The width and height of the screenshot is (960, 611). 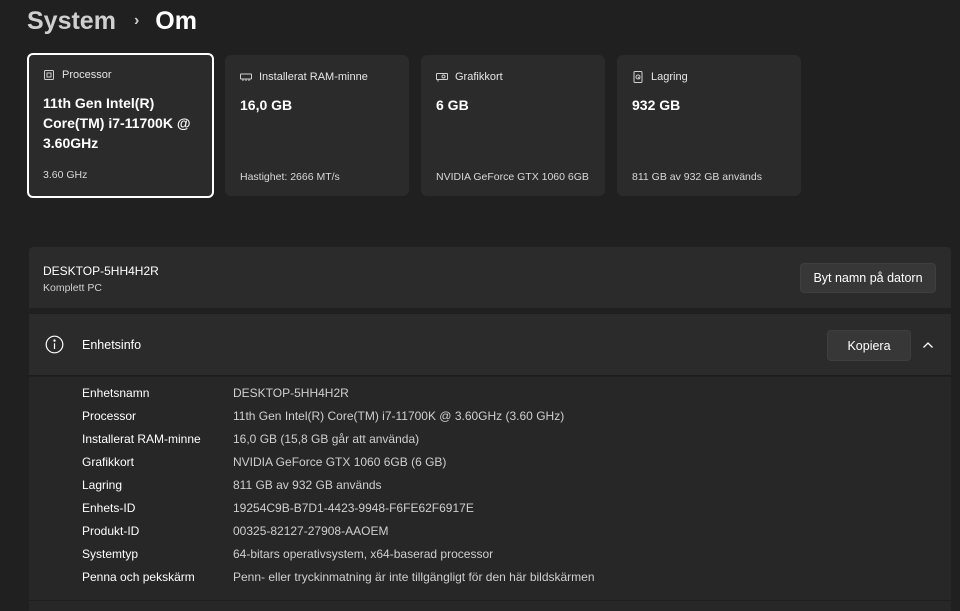 I want to click on info-row: Lagring 811 GB av 932 GB används, so click(x=490, y=485).